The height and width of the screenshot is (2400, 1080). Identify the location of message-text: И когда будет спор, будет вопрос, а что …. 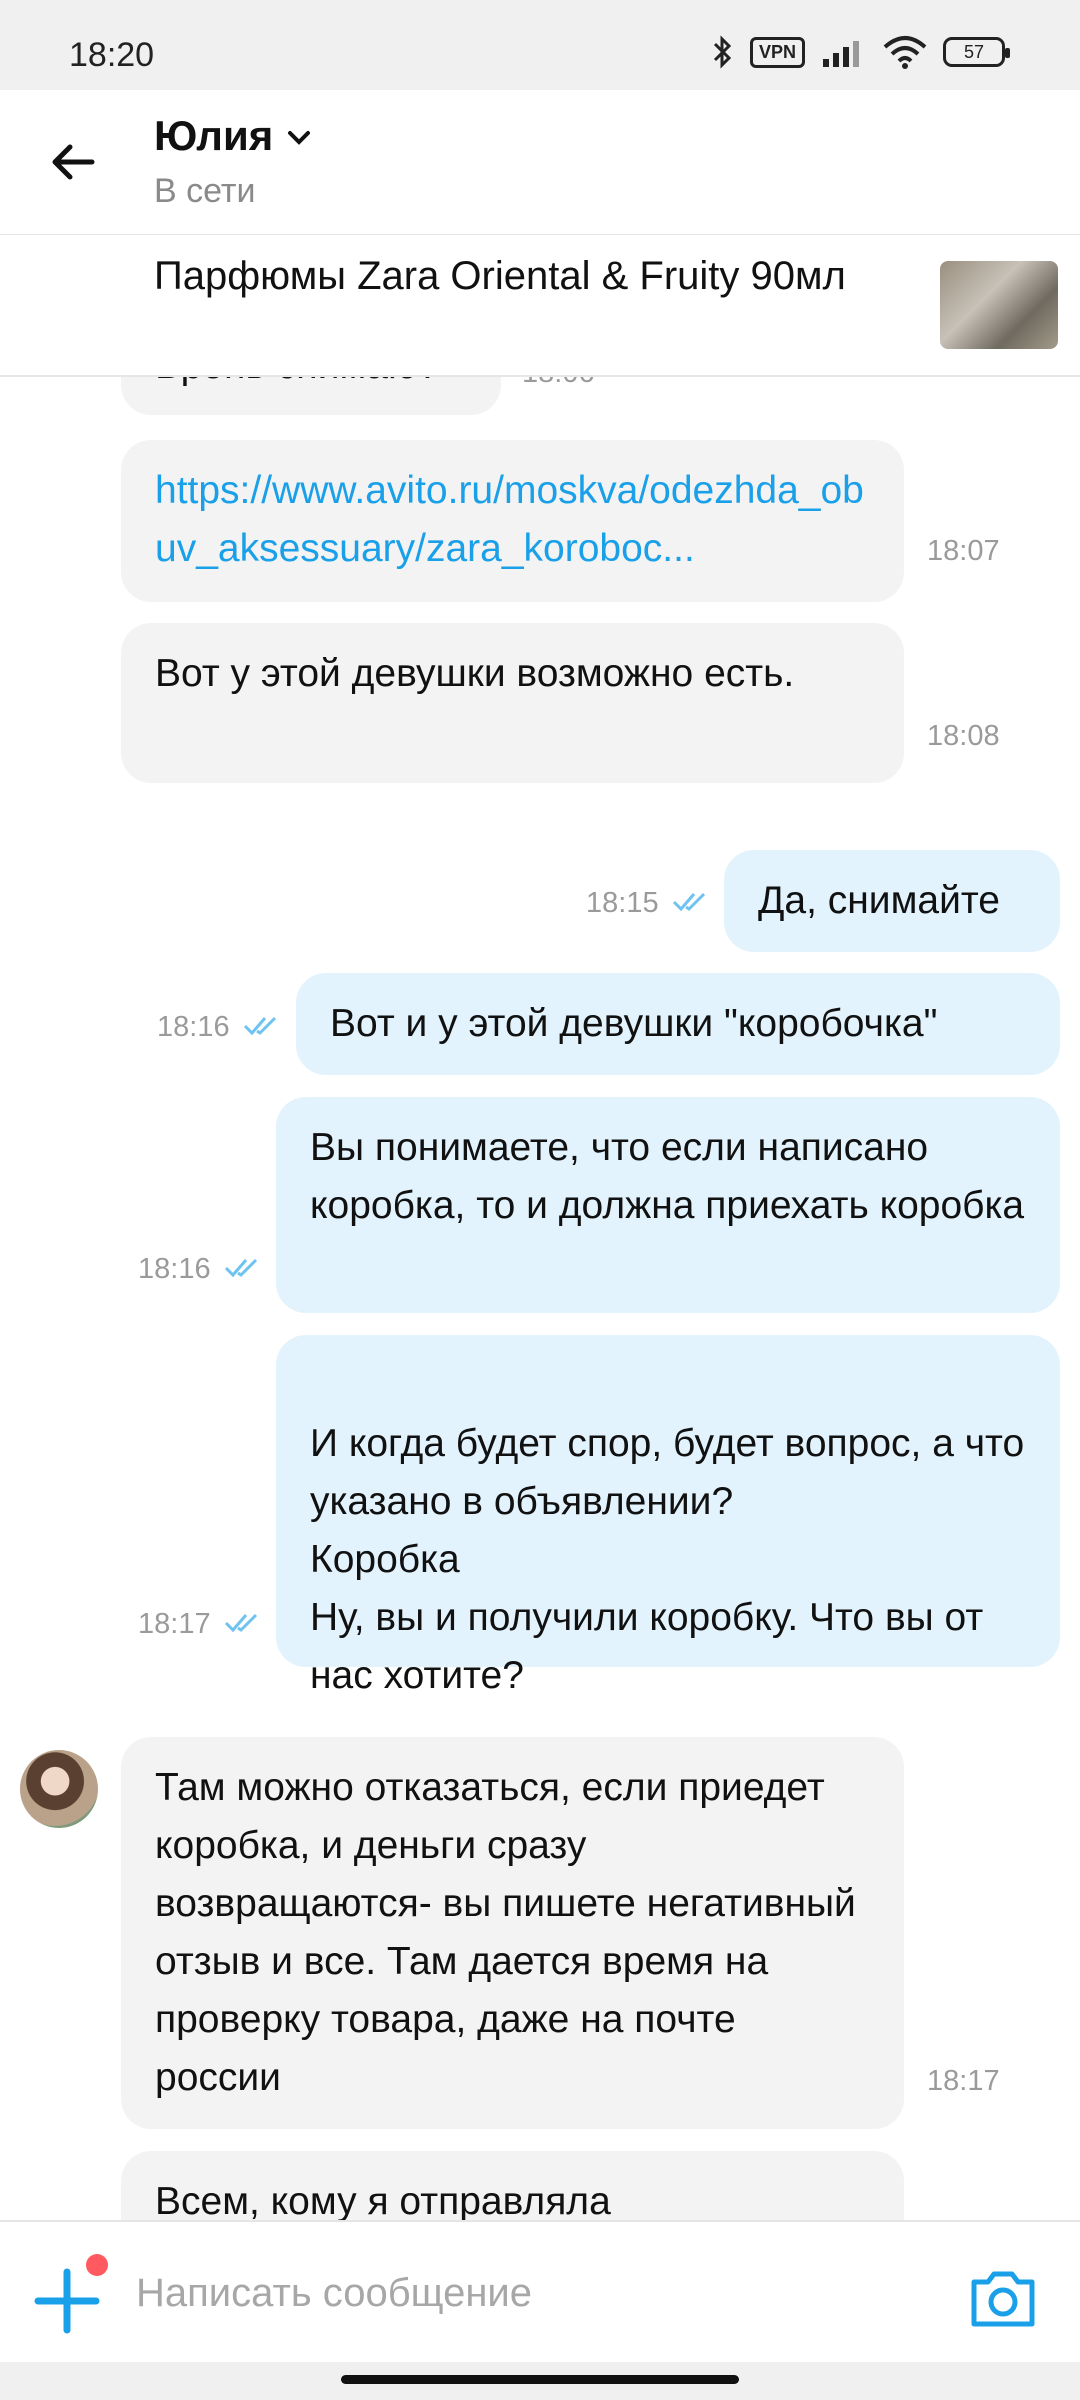
(667, 1559).